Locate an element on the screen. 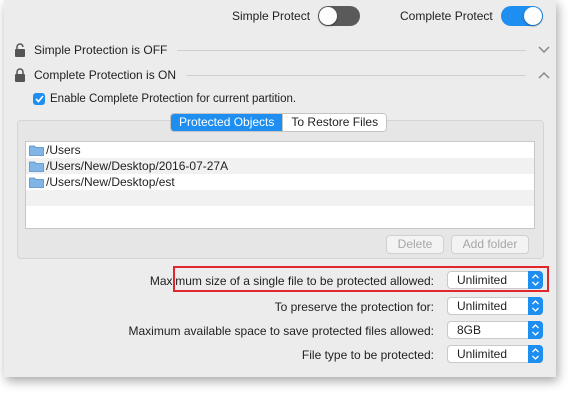 The image size is (569, 393). setting-row-file-type: File type to be protected: Unlimited is located at coordinates (279, 354).